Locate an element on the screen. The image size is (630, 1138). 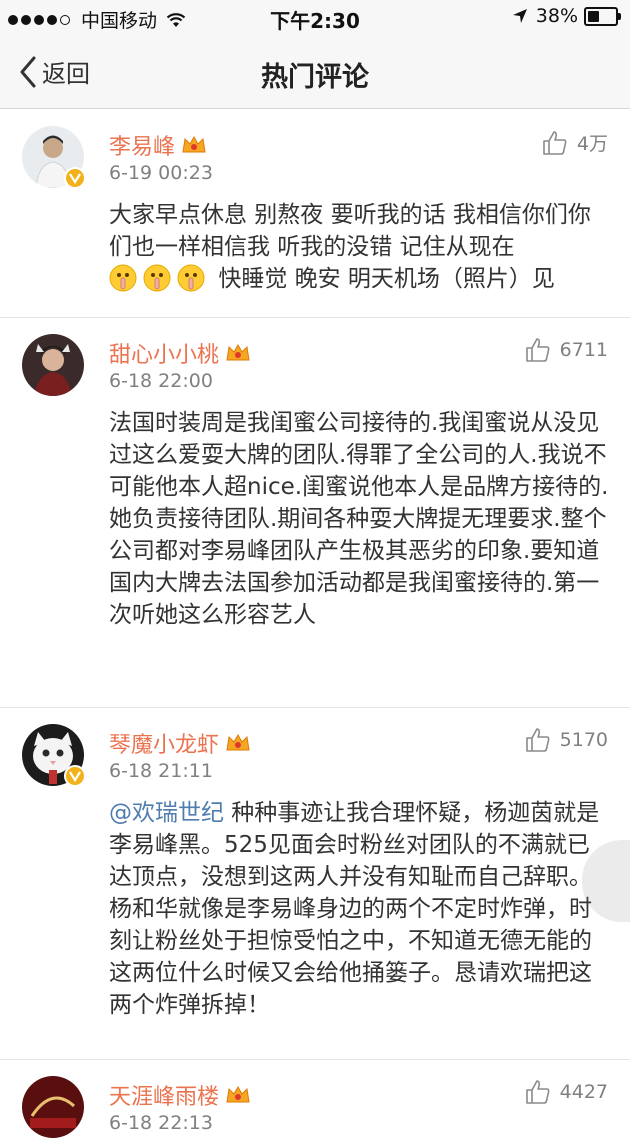
like-count: 6711 is located at coordinates (583, 350).